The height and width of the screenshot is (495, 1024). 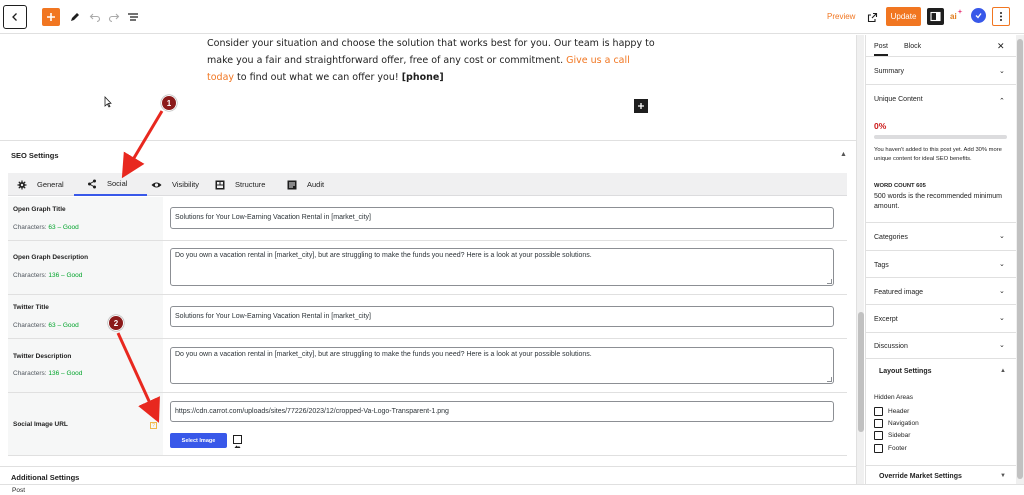 I want to click on back-button, so click(x=15, y=17).